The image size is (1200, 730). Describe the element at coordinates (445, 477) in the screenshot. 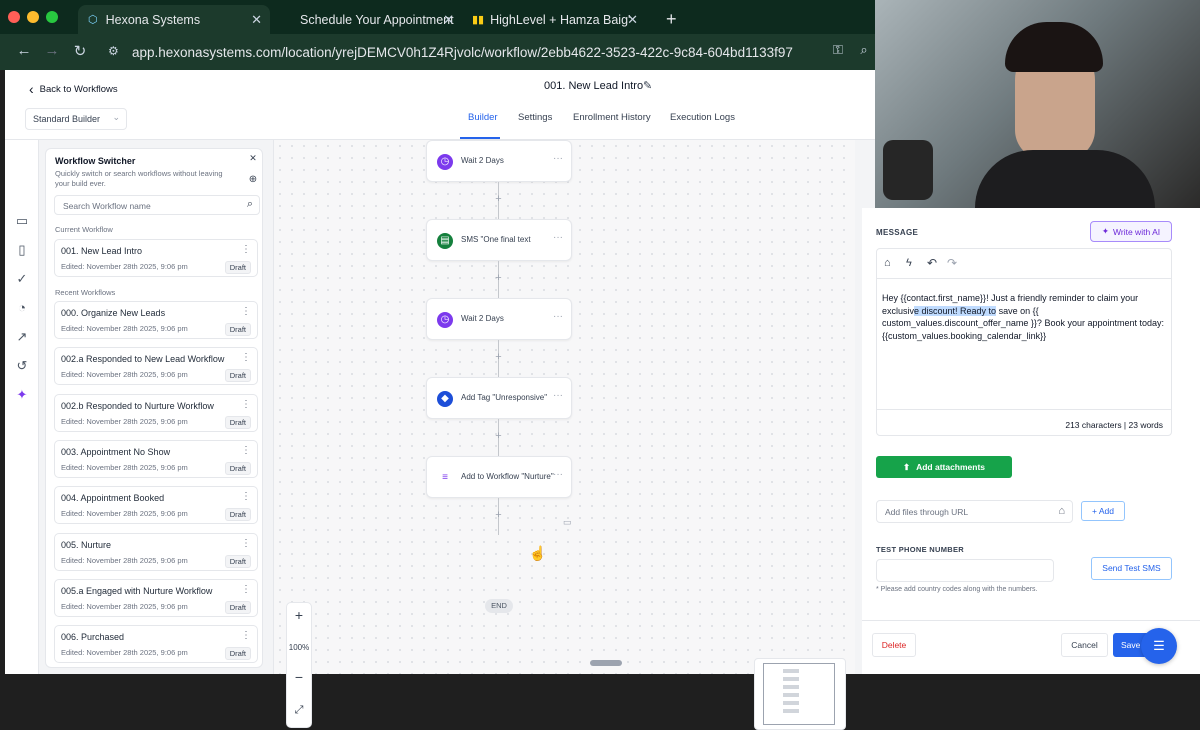

I see `workflow-add-icon: ≡` at that location.